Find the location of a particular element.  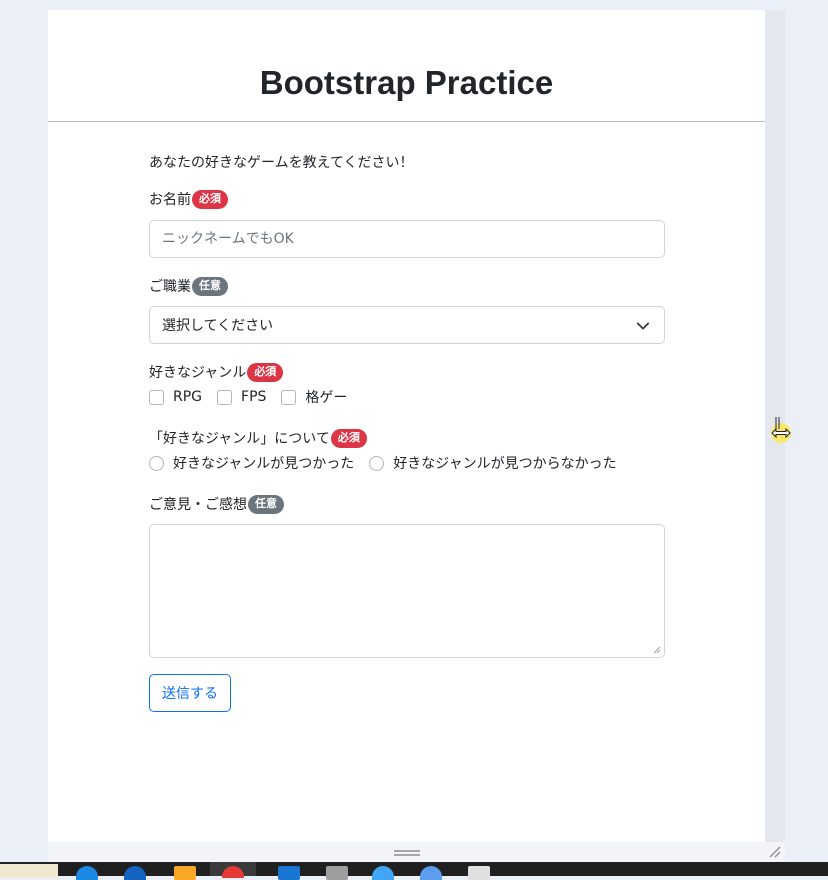

job-optional-badge: 任意 is located at coordinates (210, 286).